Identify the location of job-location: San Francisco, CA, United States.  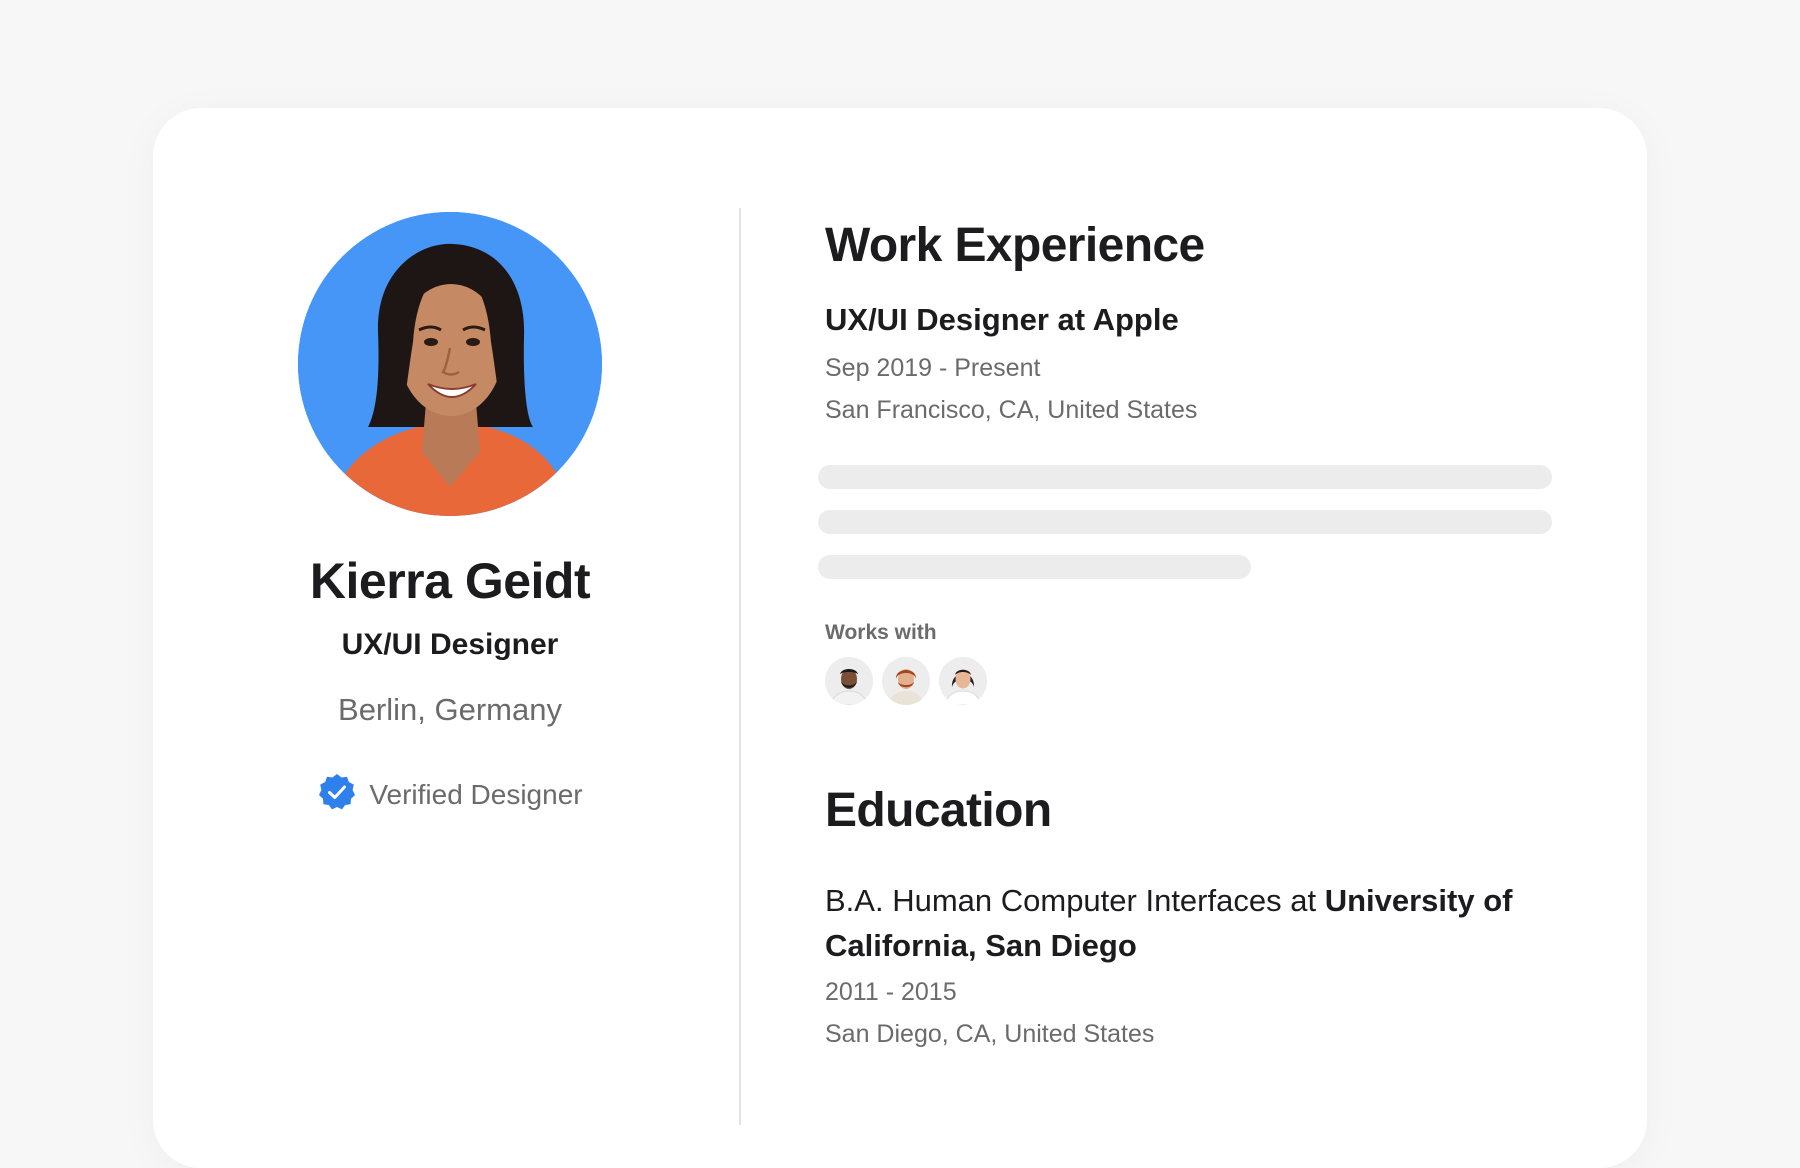
(1011, 410).